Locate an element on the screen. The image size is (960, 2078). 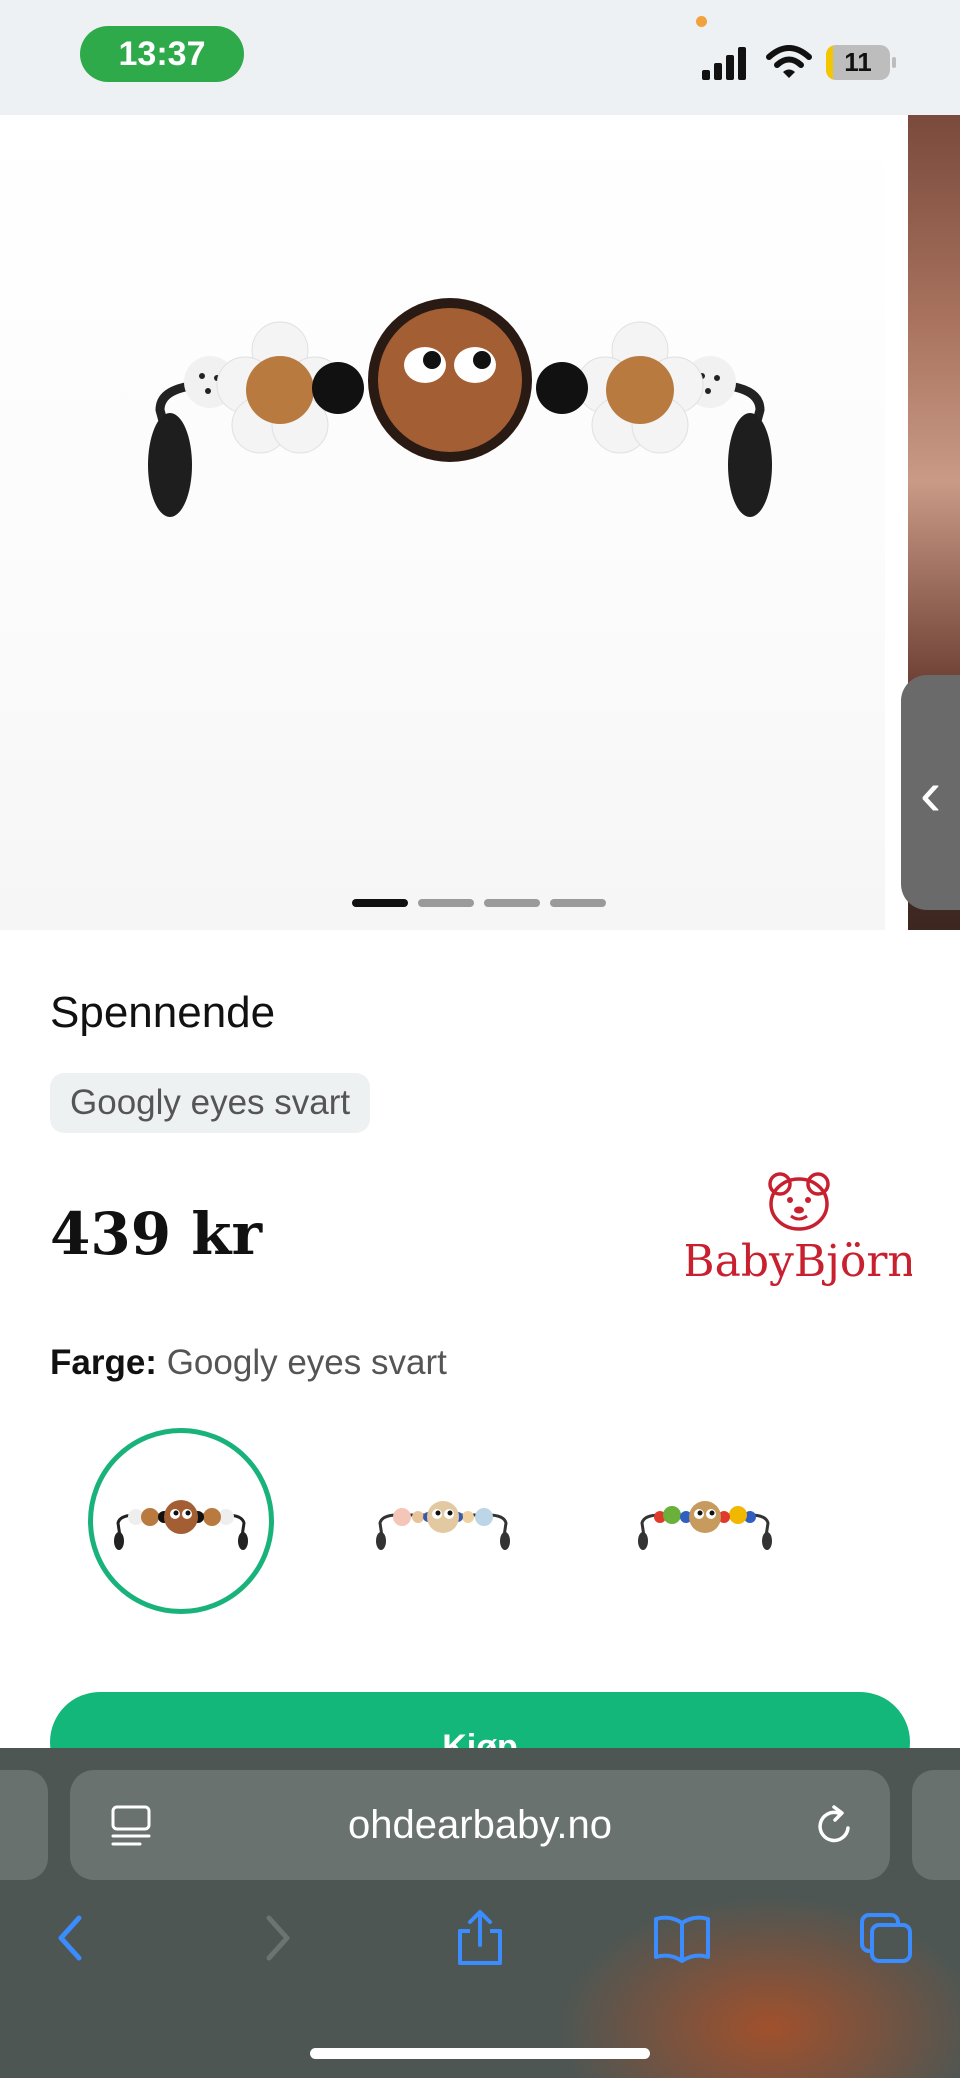
home-indicator is located at coordinates (480, 2053).